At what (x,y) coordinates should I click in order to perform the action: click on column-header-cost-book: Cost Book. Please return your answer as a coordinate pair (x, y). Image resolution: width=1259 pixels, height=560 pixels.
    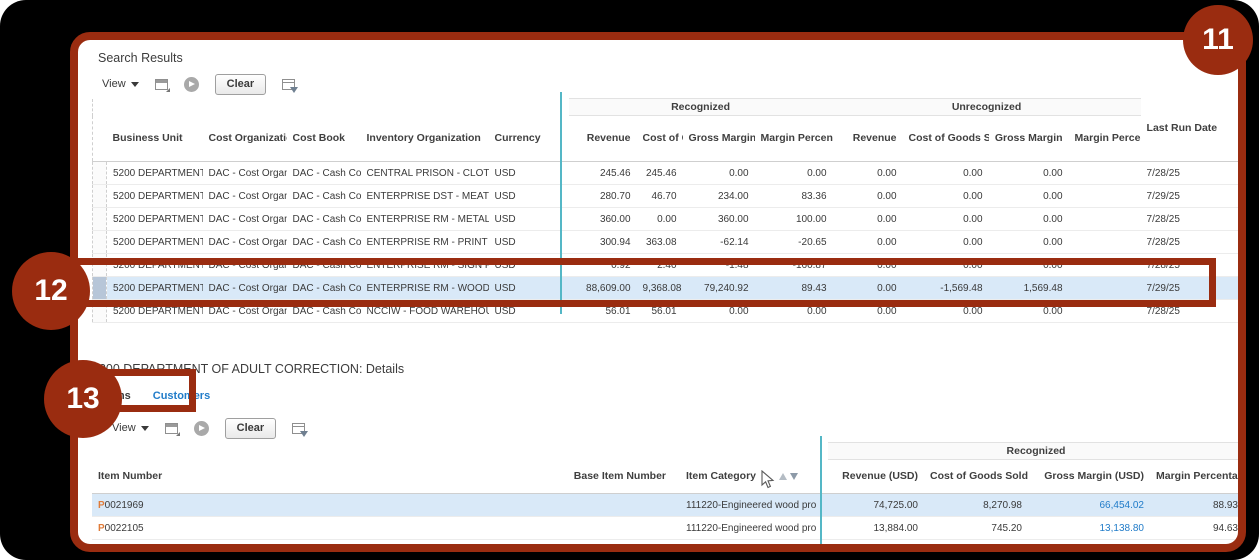
    Looking at the image, I should click on (323, 138).